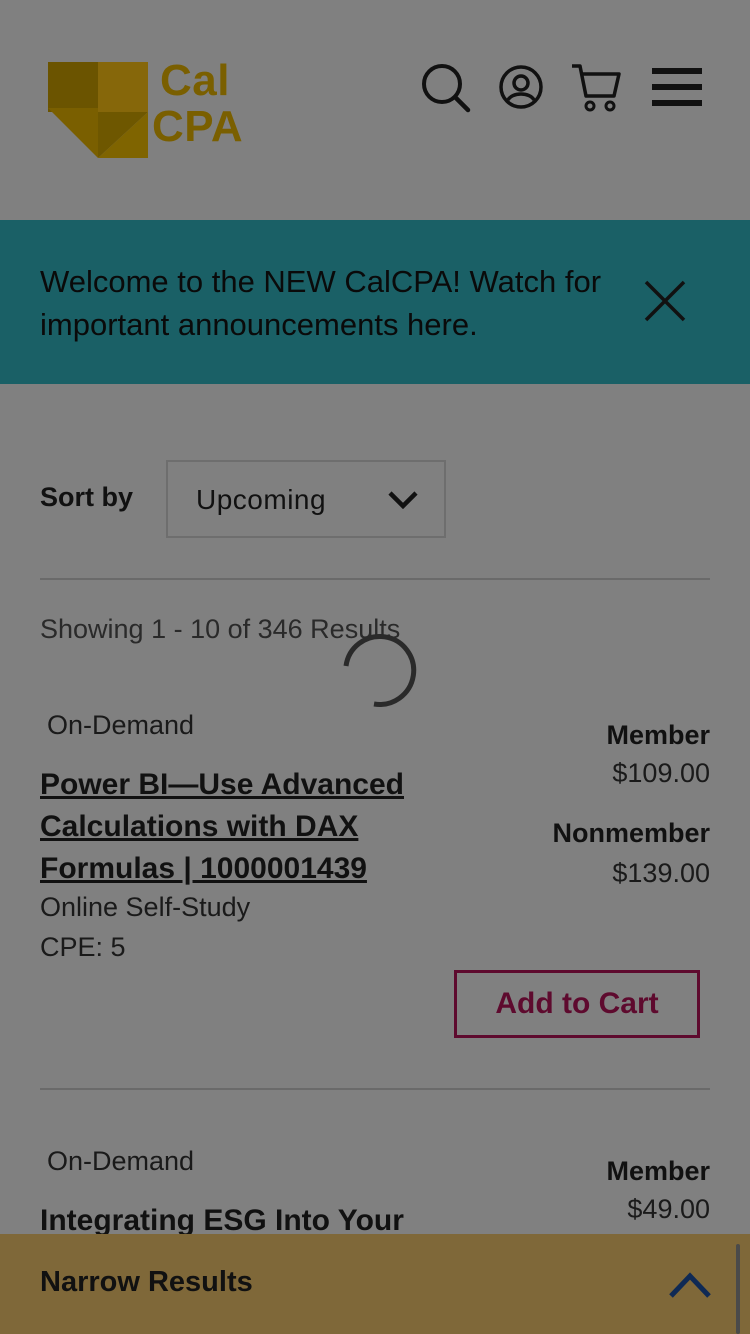 This screenshot has height=1334, width=750. I want to click on sort-dropdown: Upcoming, so click(306, 499).